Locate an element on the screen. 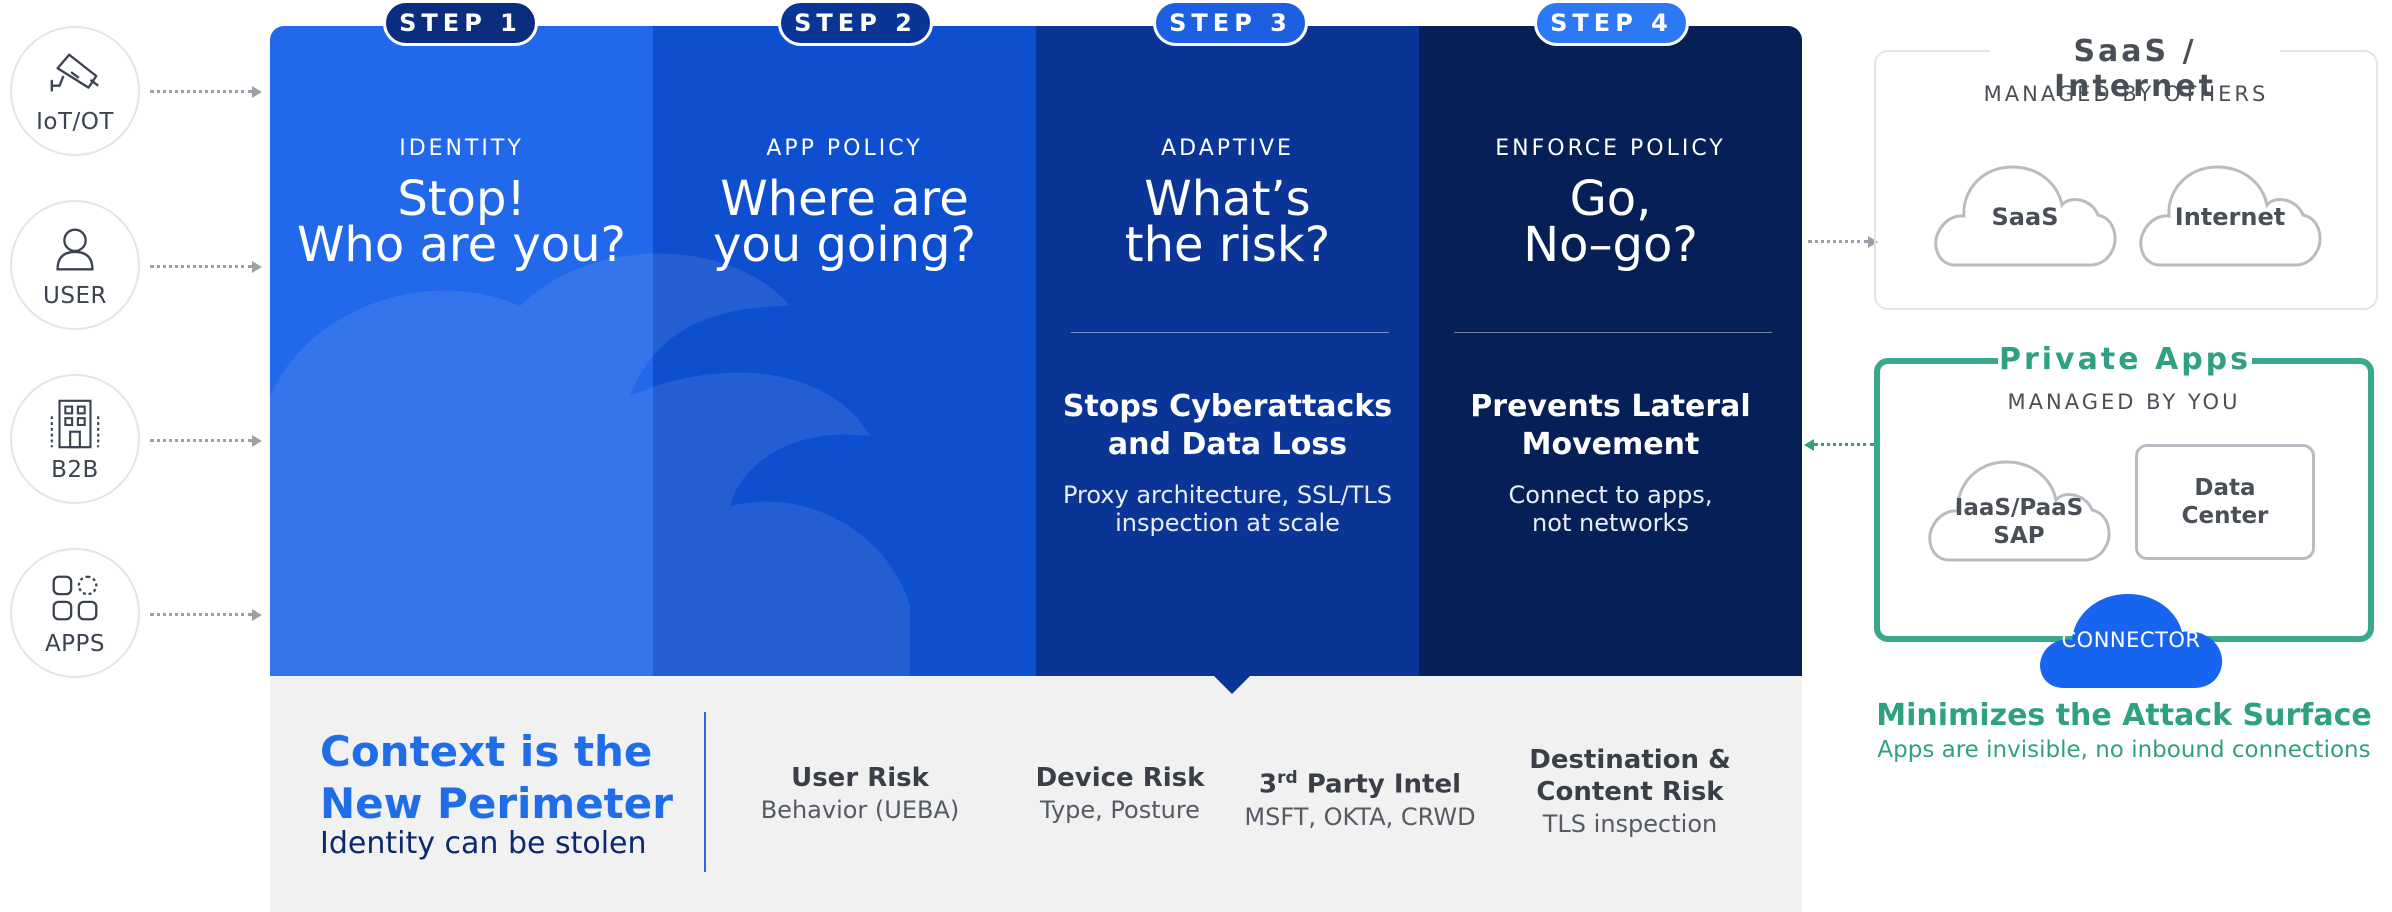  risk-heading: Destination & is located at coordinates (1630, 760).